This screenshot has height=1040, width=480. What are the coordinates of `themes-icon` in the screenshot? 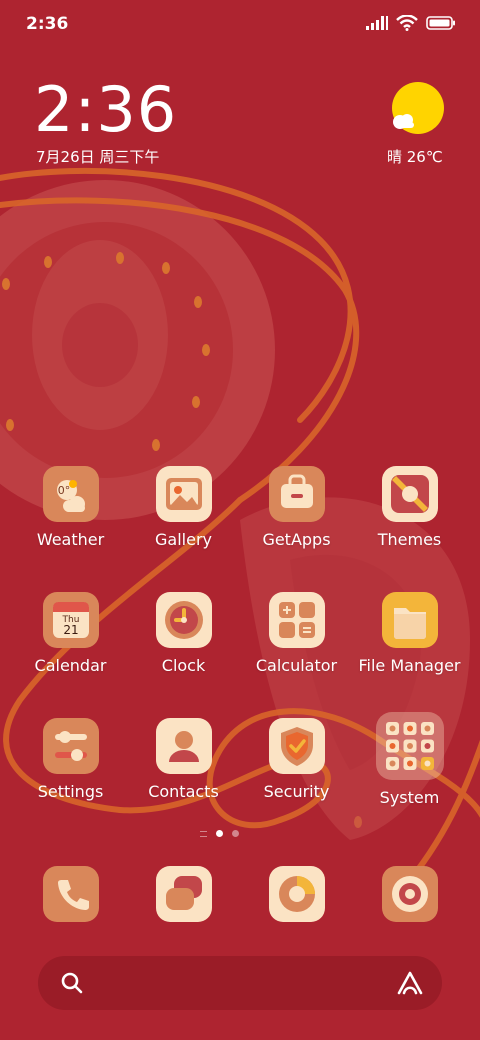 It's located at (409, 494).